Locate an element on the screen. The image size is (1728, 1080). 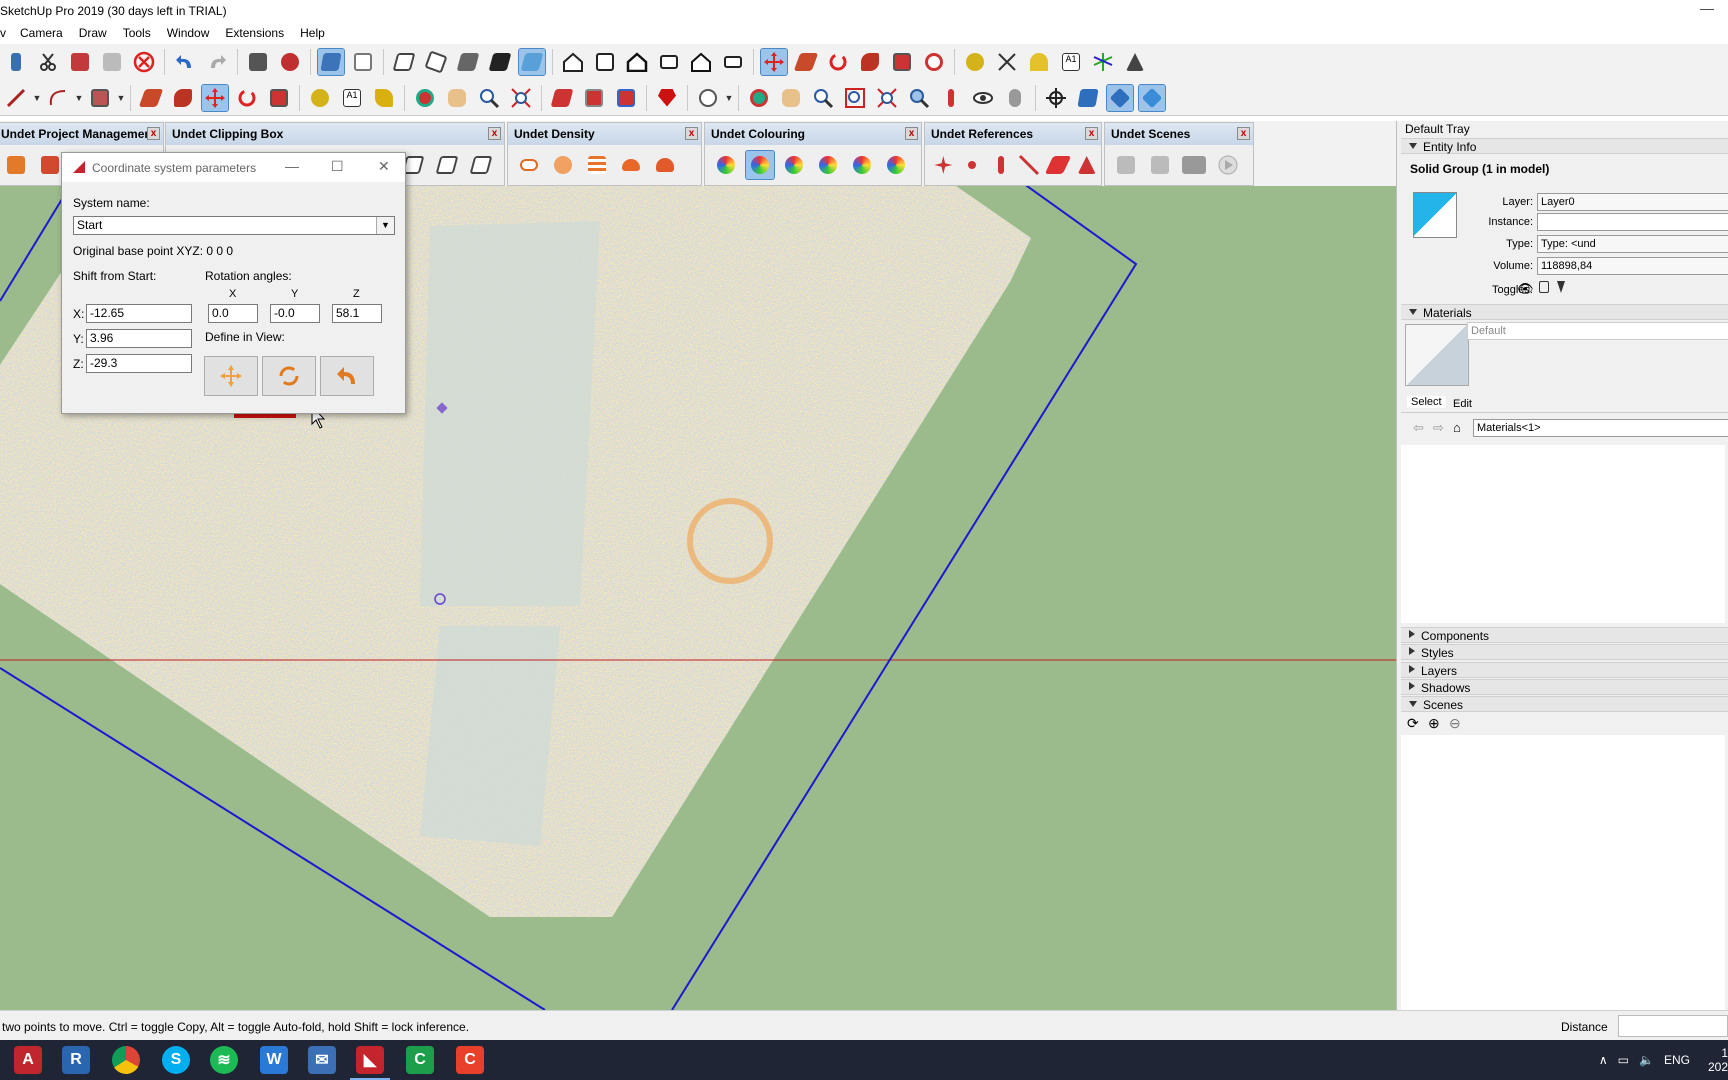
section-layers: Layers is located at coordinates (1564, 670).